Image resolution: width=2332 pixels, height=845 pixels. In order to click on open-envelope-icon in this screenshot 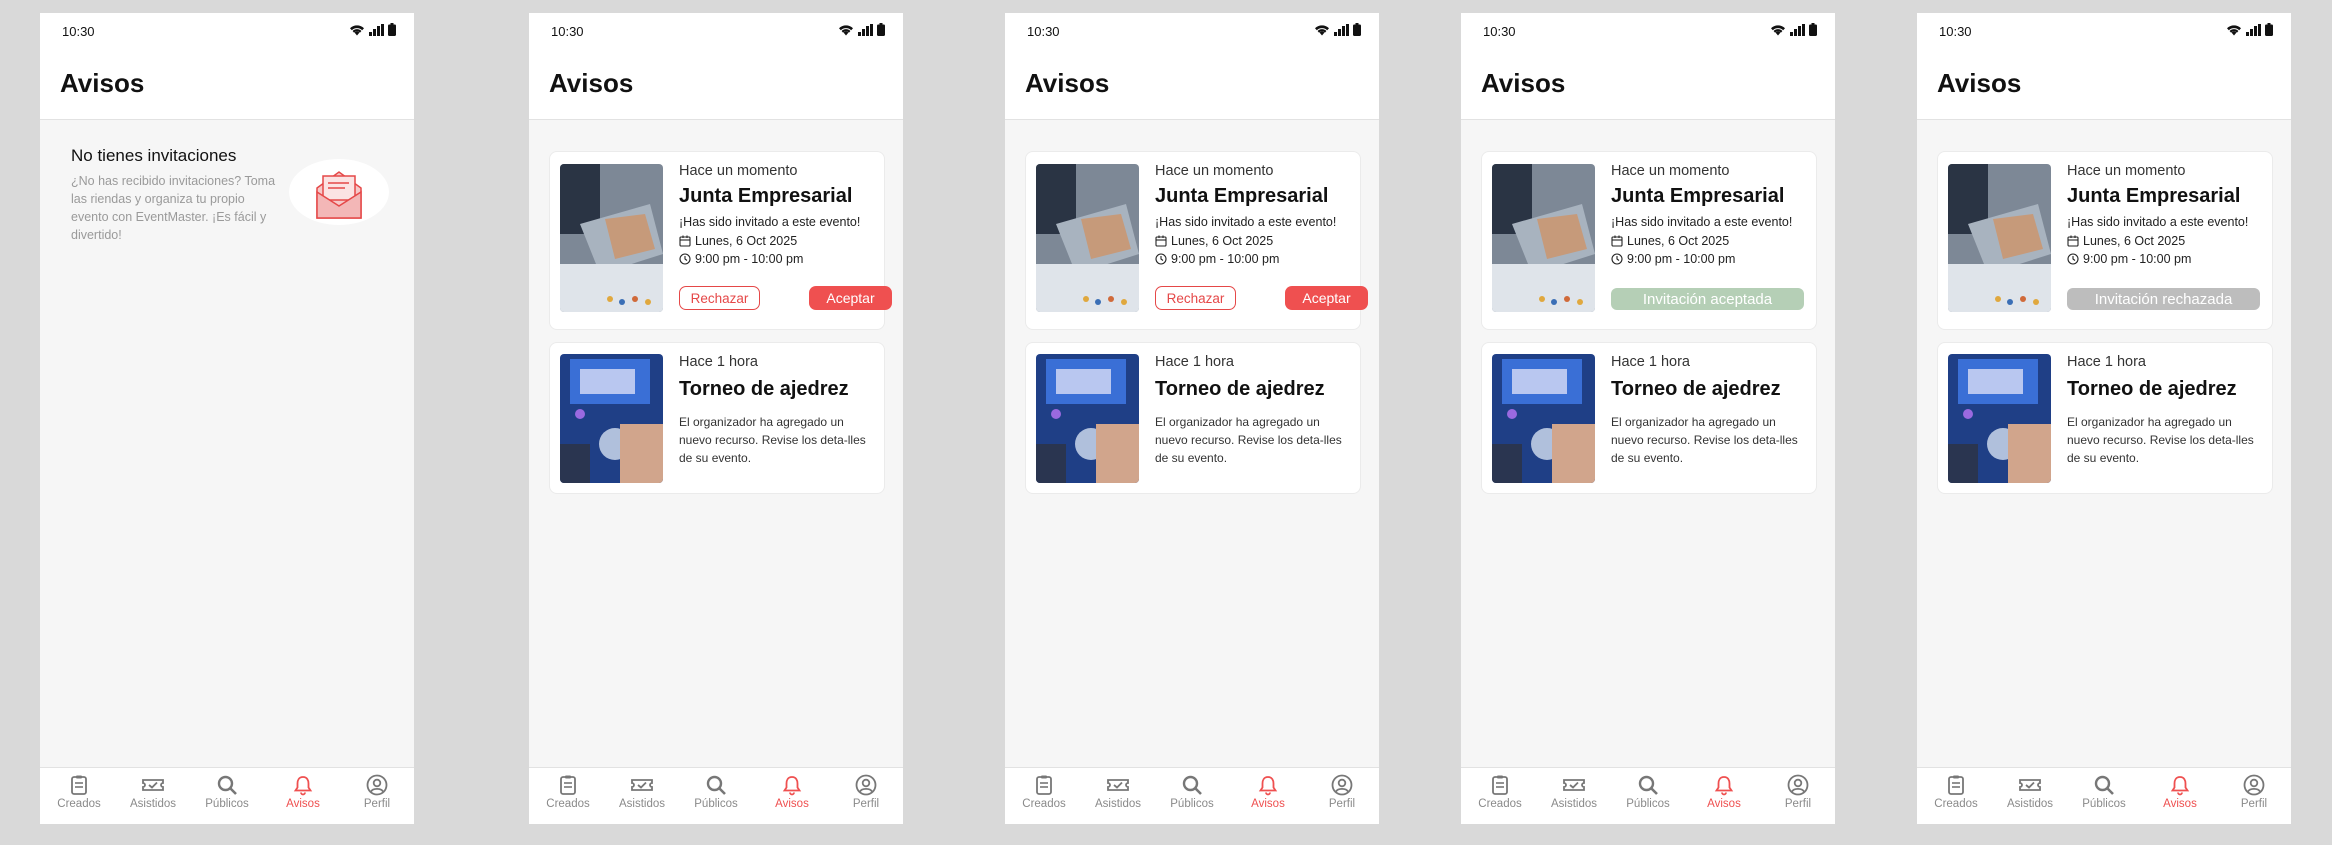, I will do `click(339, 192)`.